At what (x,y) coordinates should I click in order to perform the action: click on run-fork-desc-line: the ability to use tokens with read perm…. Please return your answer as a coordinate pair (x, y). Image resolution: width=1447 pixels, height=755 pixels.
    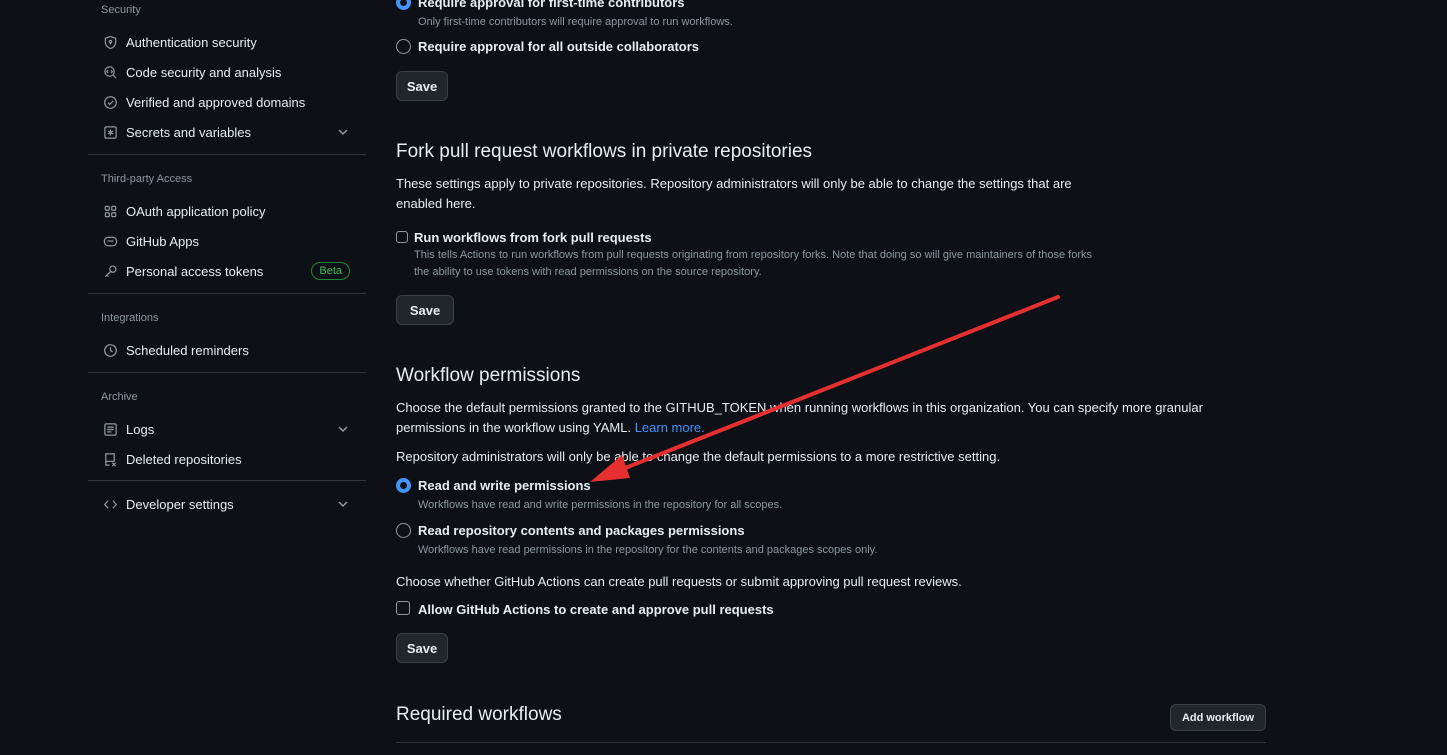
    Looking at the image, I should click on (588, 272).